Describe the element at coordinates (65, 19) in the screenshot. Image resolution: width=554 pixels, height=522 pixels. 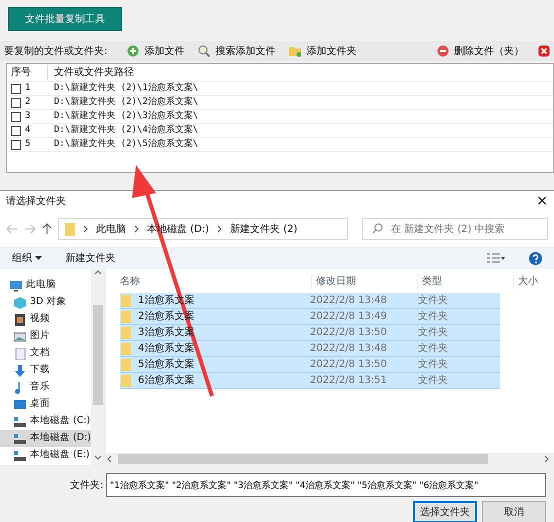
I see `title-button: 文件批量复制工具` at that location.